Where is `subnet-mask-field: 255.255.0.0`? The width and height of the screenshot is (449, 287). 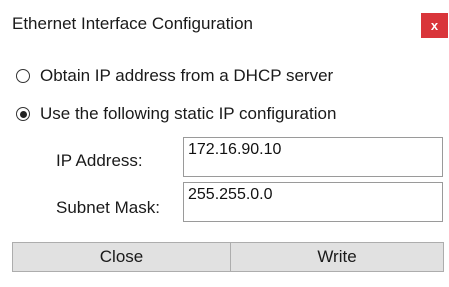
subnet-mask-field: 255.255.0.0 is located at coordinates (313, 202).